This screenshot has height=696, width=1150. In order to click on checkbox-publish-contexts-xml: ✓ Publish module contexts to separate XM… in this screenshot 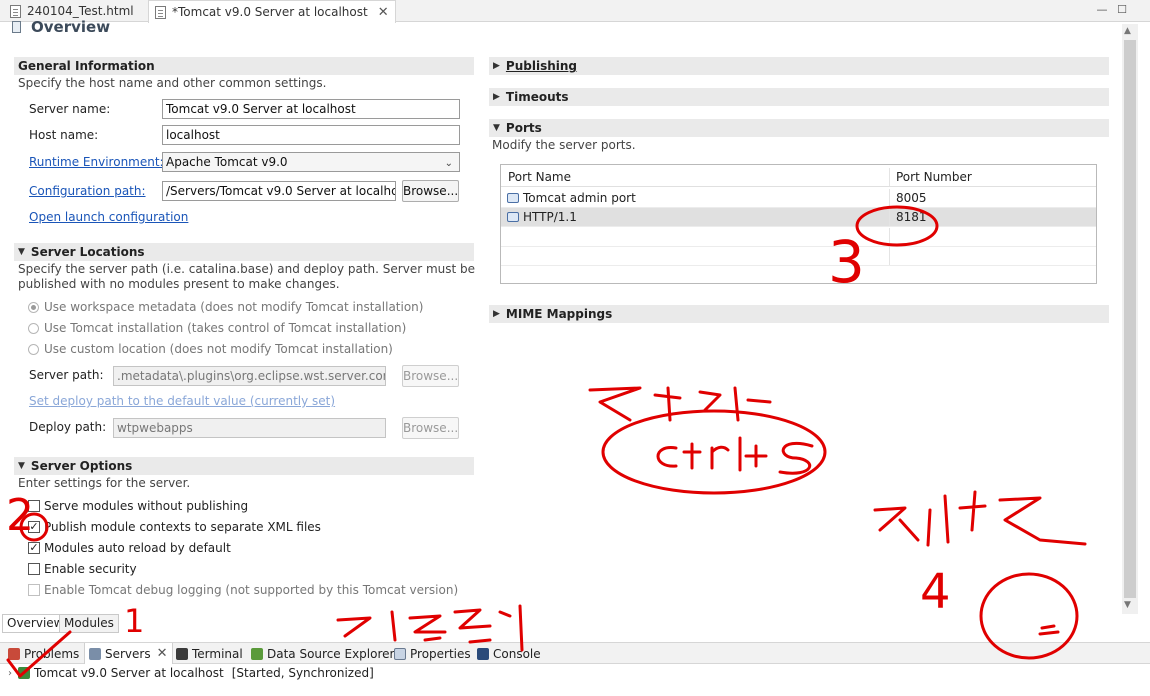, I will do `click(174, 527)`.